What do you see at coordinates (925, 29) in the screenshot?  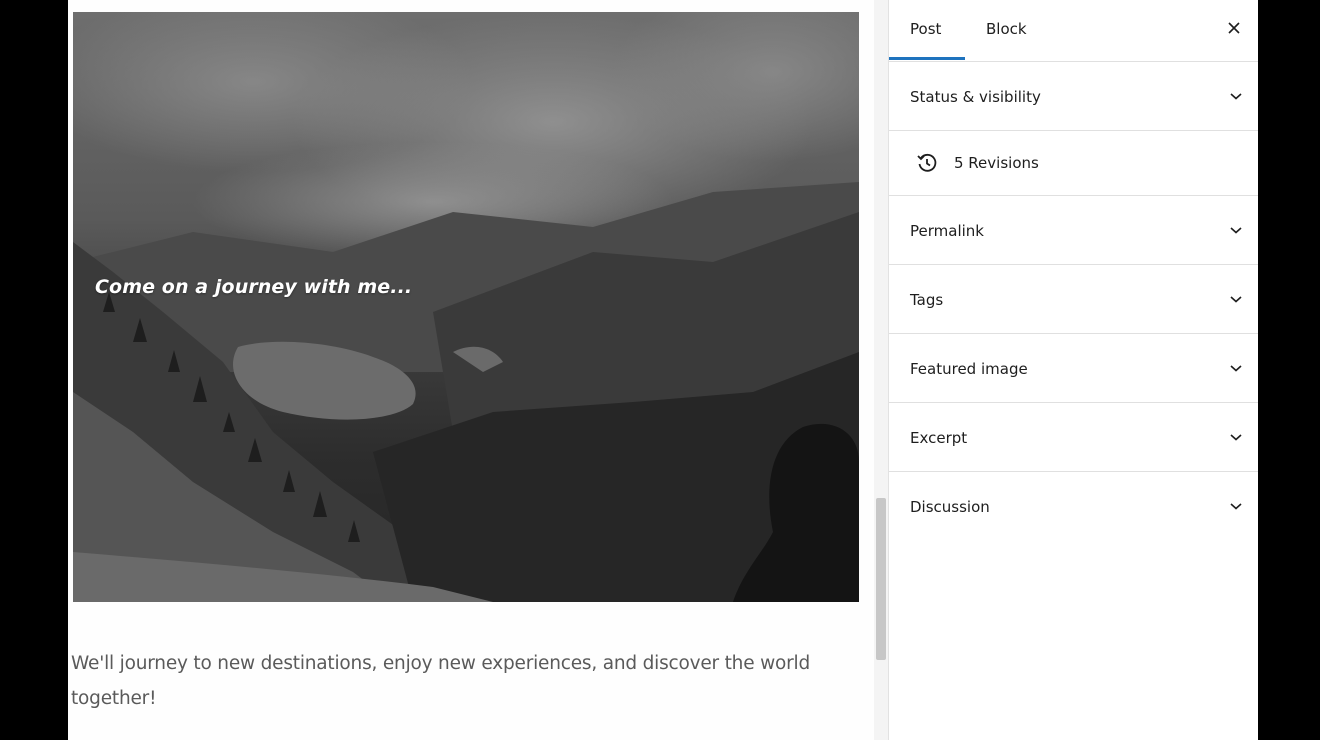 I see `tab-post: Post` at bounding box center [925, 29].